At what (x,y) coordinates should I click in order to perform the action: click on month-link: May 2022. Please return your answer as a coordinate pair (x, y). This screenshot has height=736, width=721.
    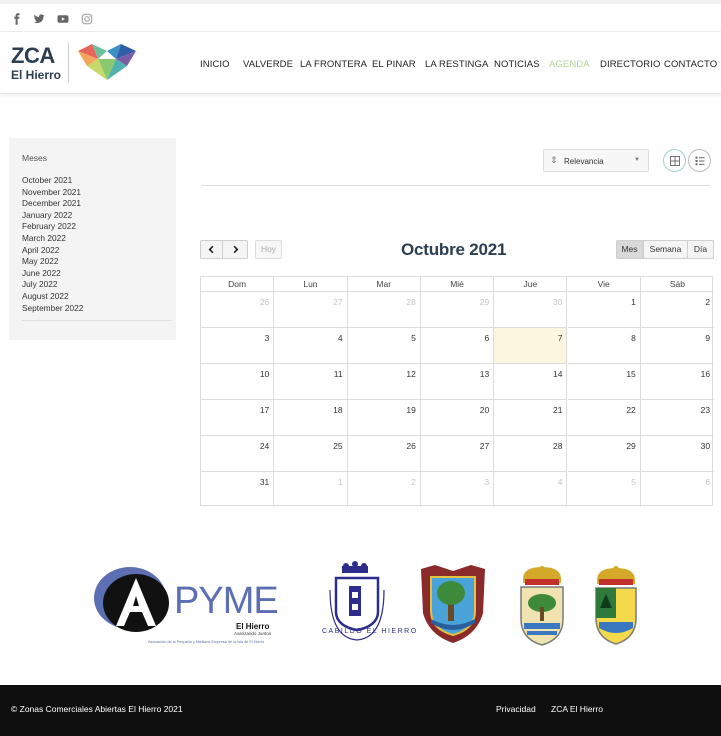
    Looking at the image, I should click on (52, 262).